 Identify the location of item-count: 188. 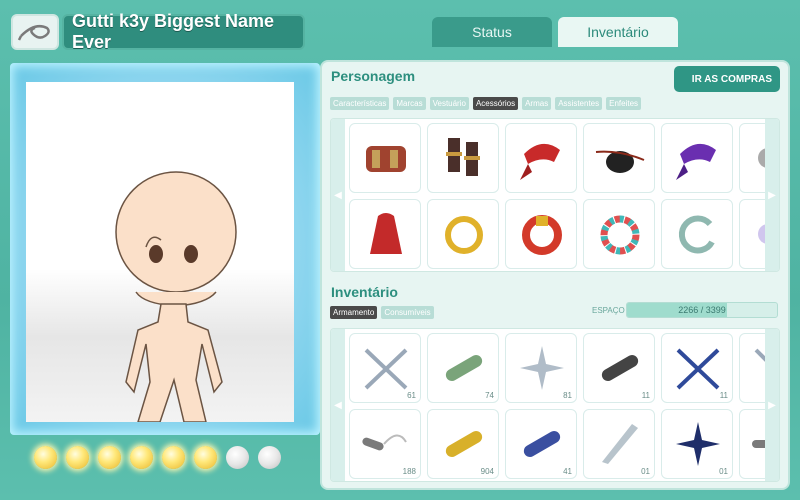
(409, 471).